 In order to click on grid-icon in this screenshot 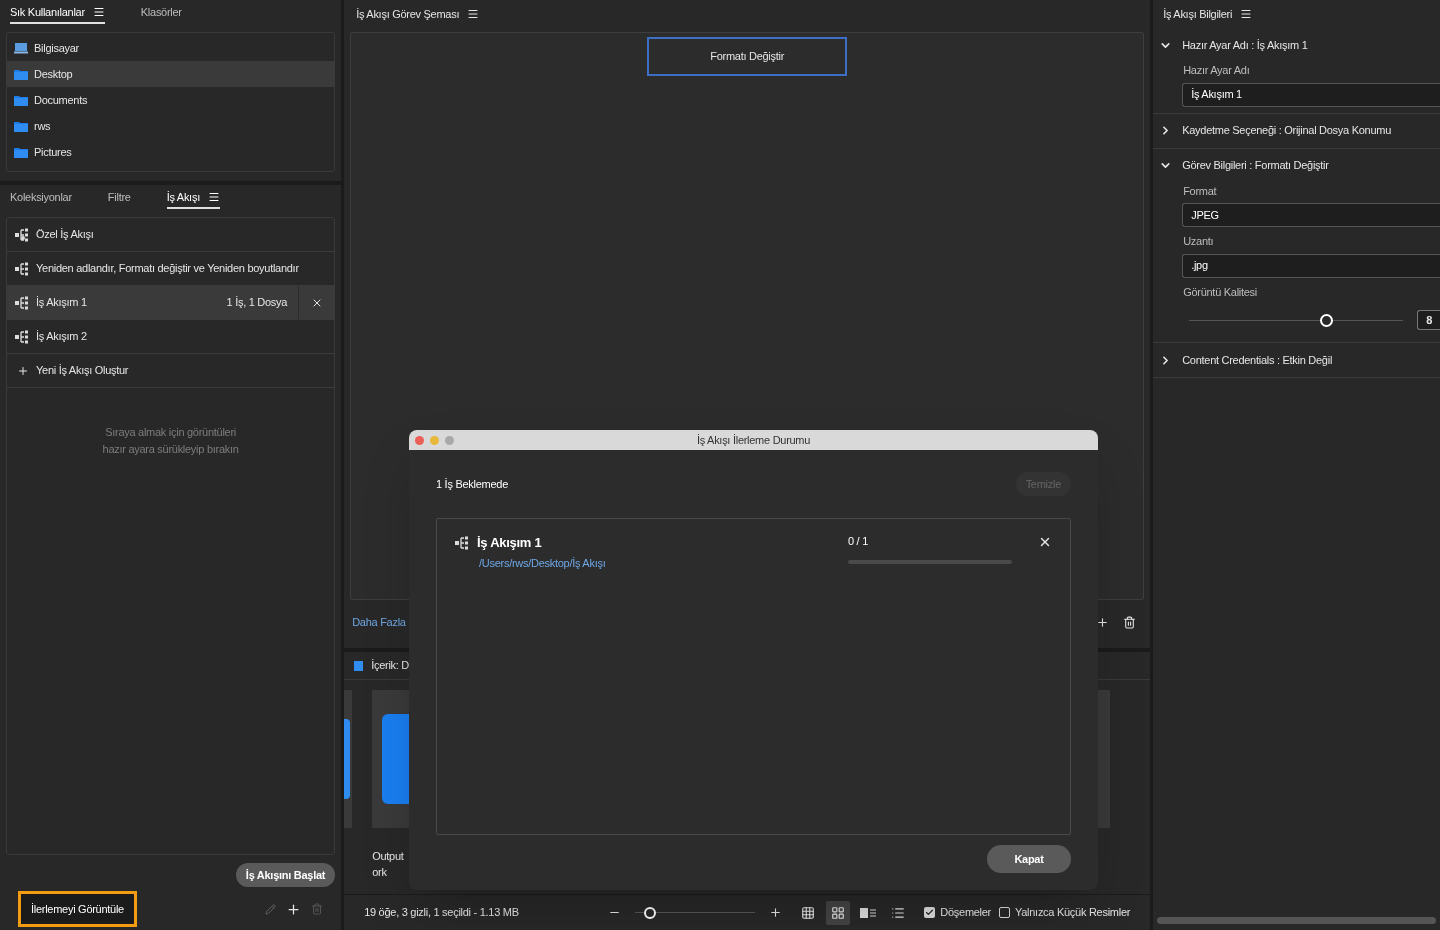, I will do `click(808, 912)`.